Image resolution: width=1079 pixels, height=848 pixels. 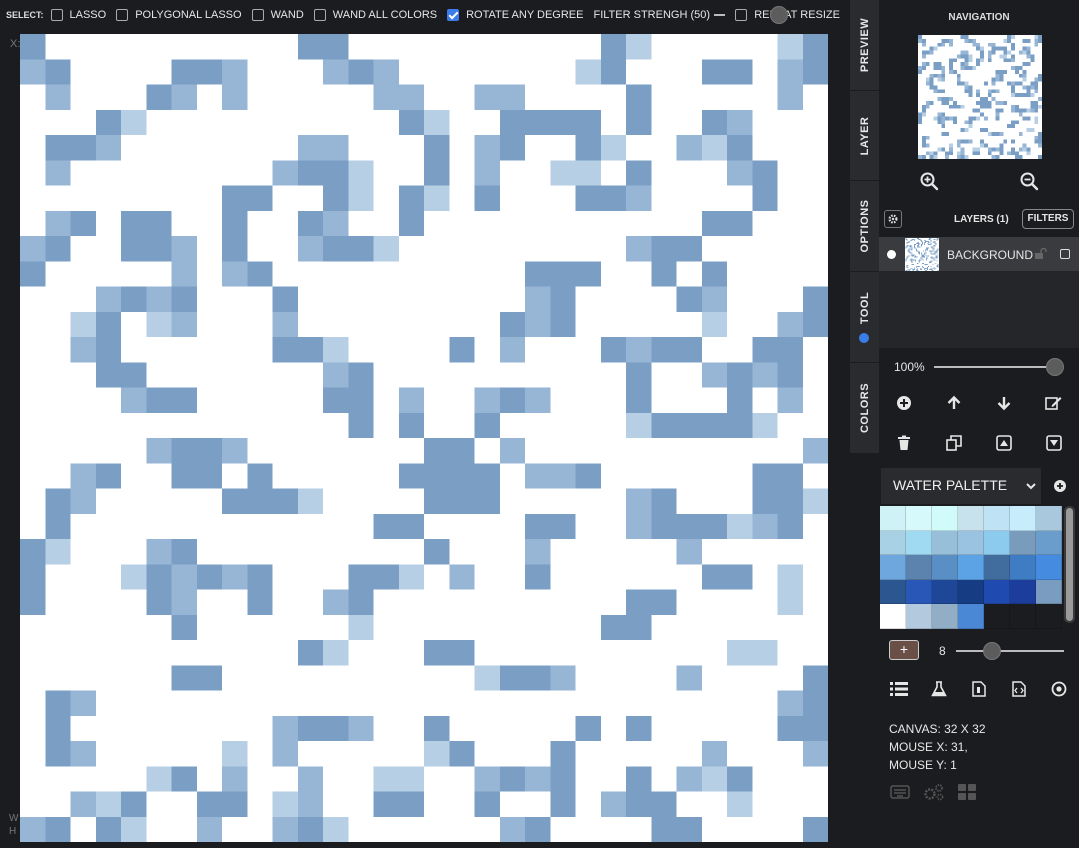 What do you see at coordinates (939, 689) in the screenshot?
I see `flask-button` at bounding box center [939, 689].